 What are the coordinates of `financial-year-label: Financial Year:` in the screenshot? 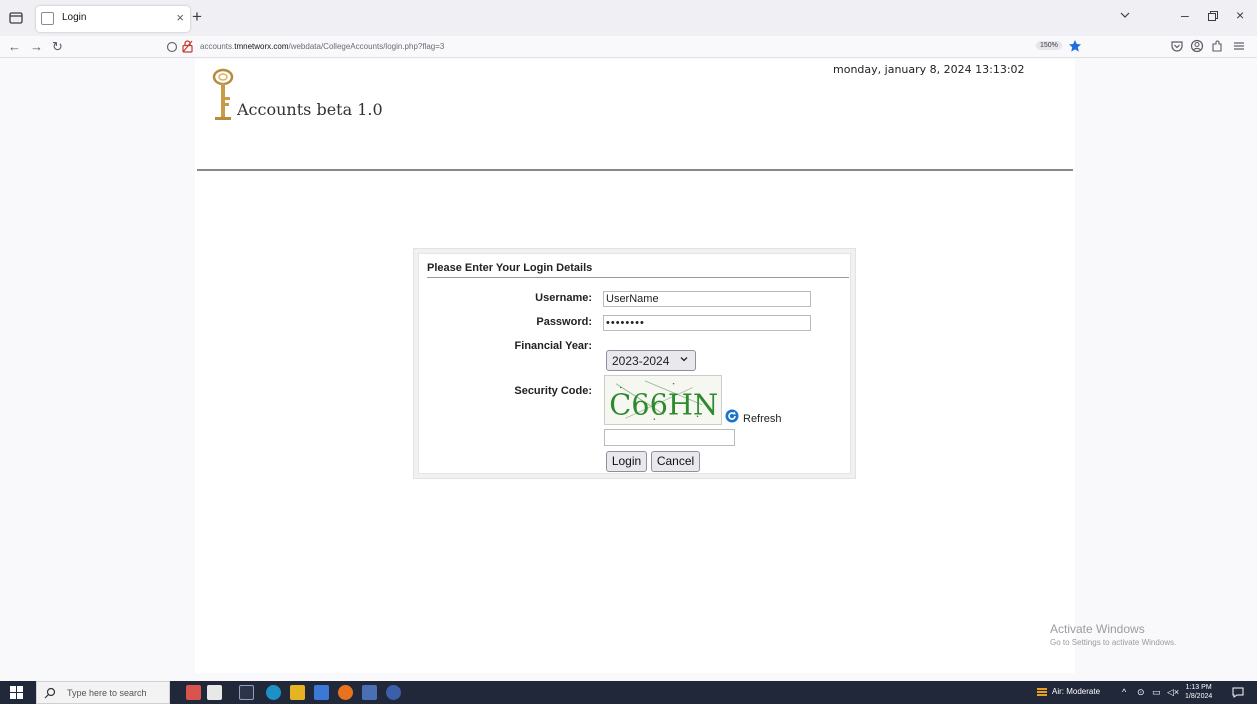 It's located at (553, 346).